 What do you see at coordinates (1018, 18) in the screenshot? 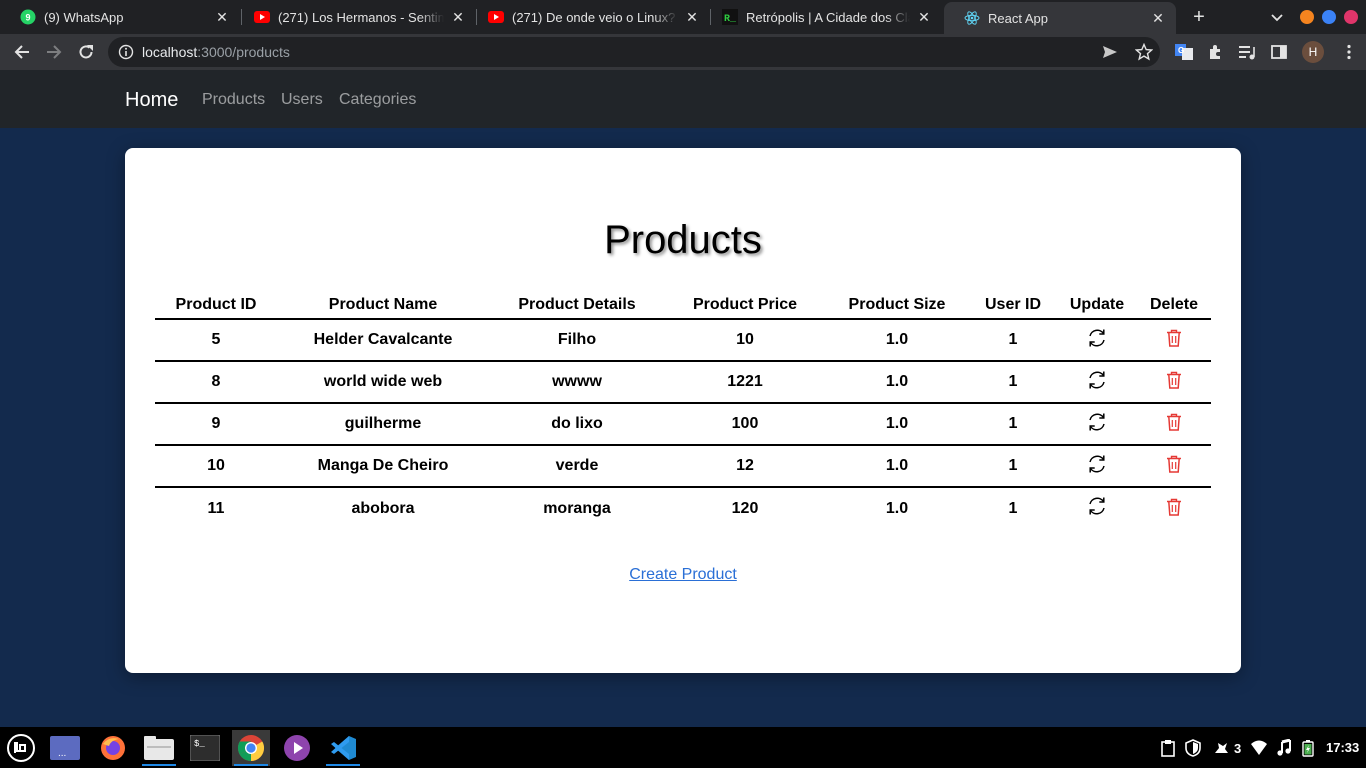
I see `tab-title: React App` at bounding box center [1018, 18].